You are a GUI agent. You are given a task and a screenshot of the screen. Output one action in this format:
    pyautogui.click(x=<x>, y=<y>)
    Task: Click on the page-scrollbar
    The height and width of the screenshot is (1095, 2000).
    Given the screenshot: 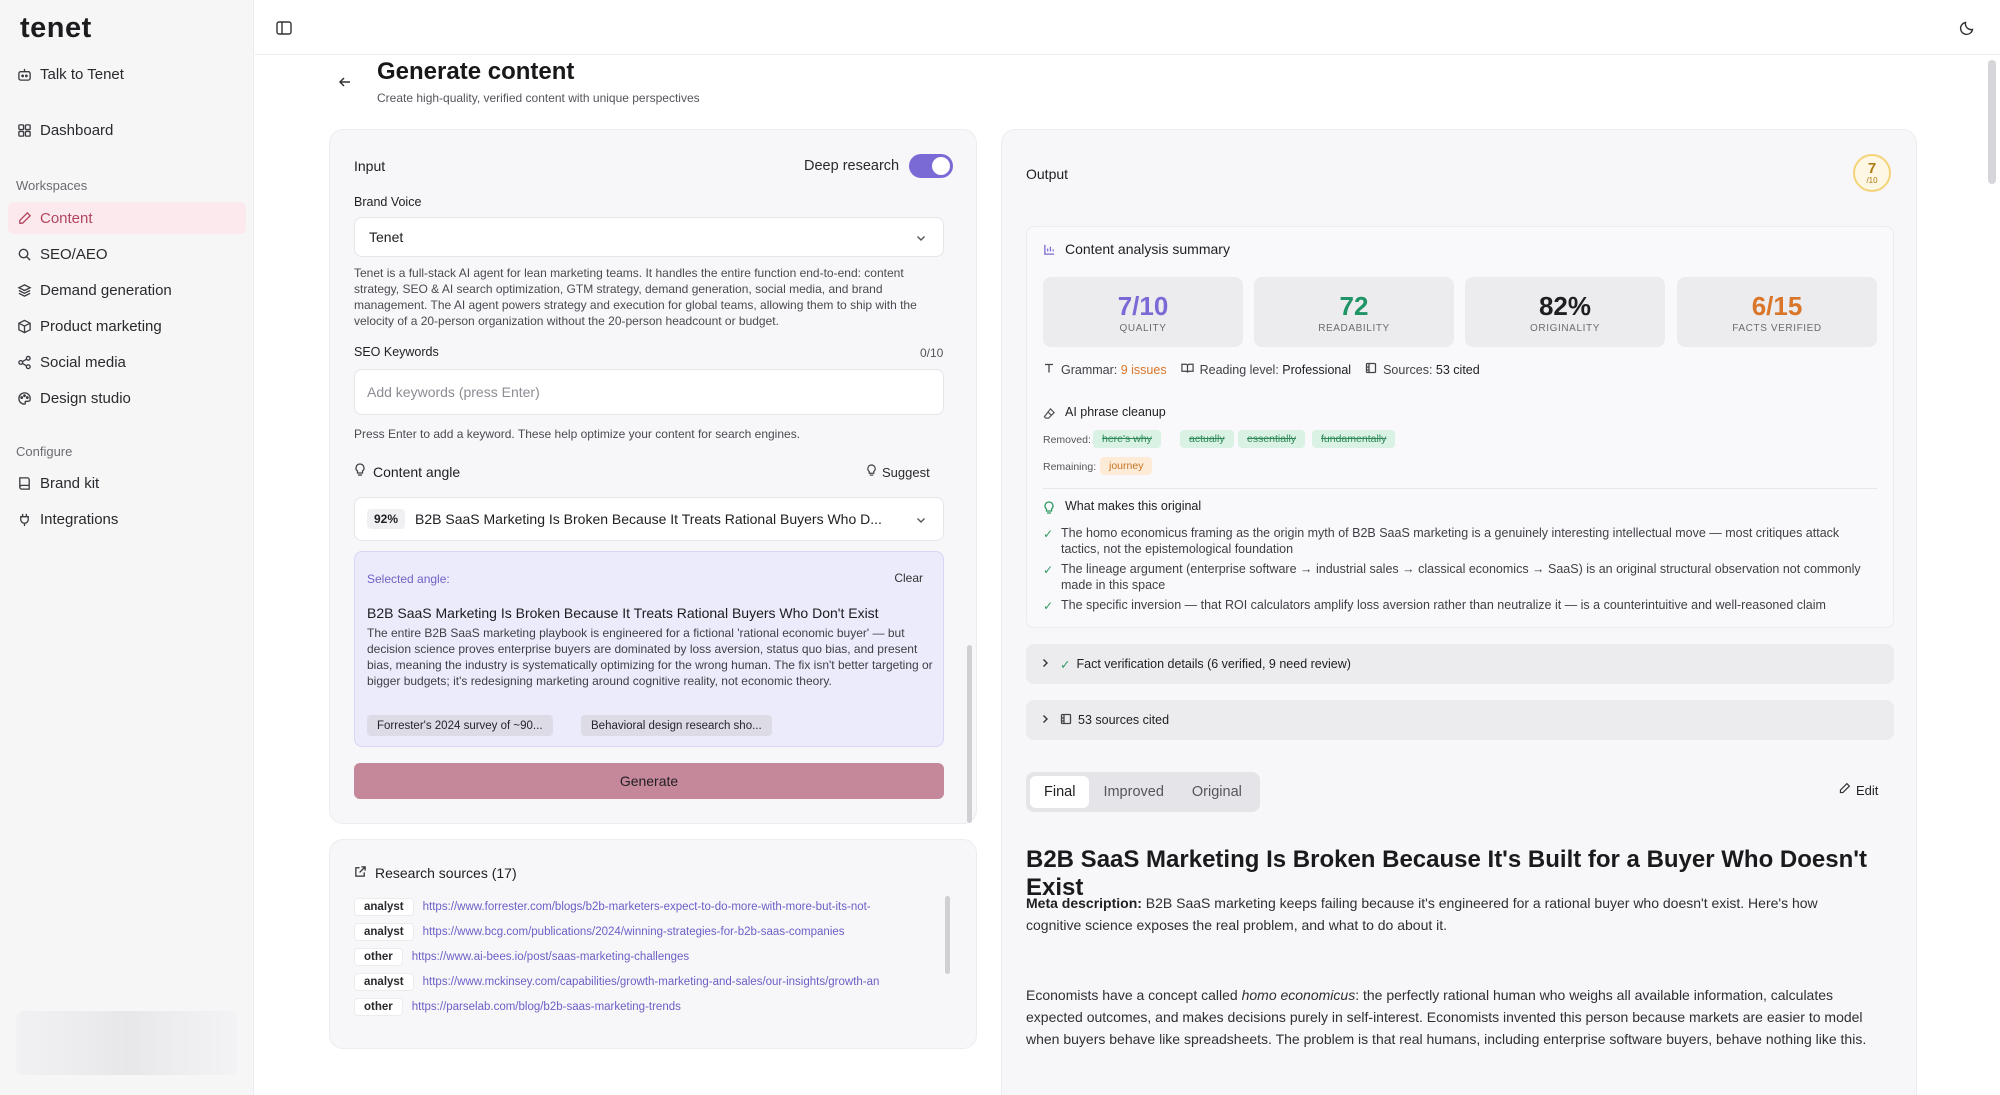 What is the action you would take?
    pyautogui.click(x=1992, y=122)
    